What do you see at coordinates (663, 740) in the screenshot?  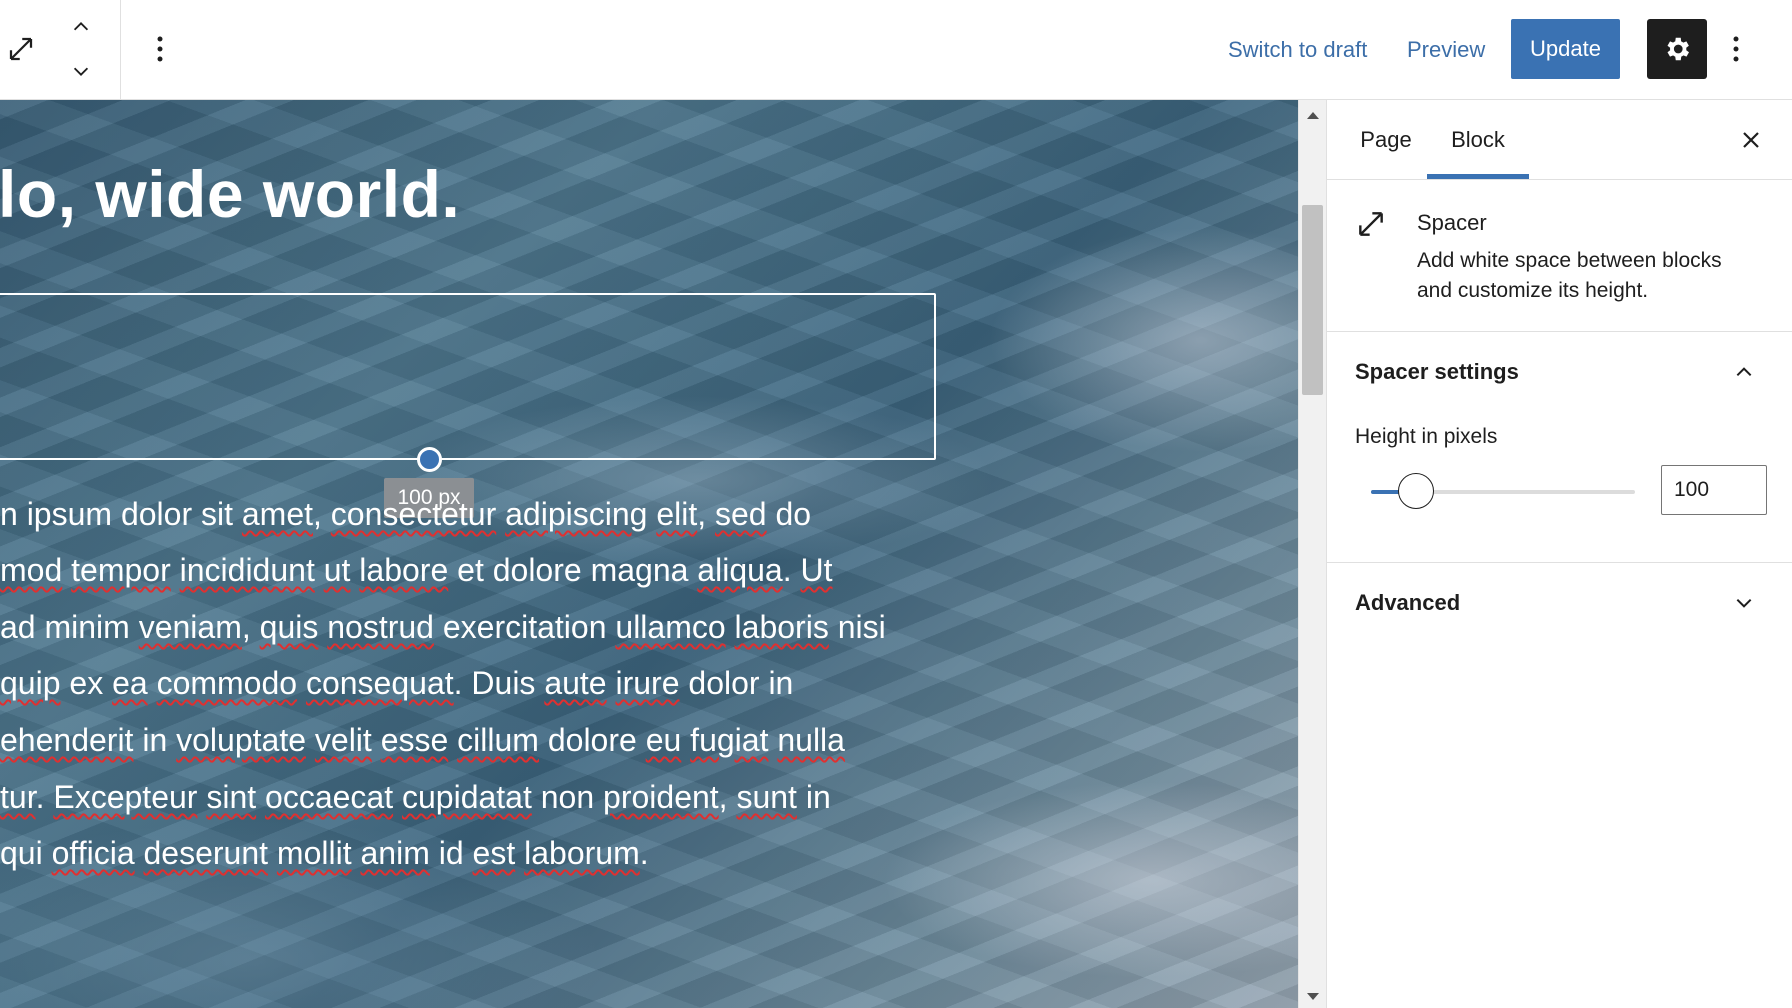 I see `misspelled-word: eu` at bounding box center [663, 740].